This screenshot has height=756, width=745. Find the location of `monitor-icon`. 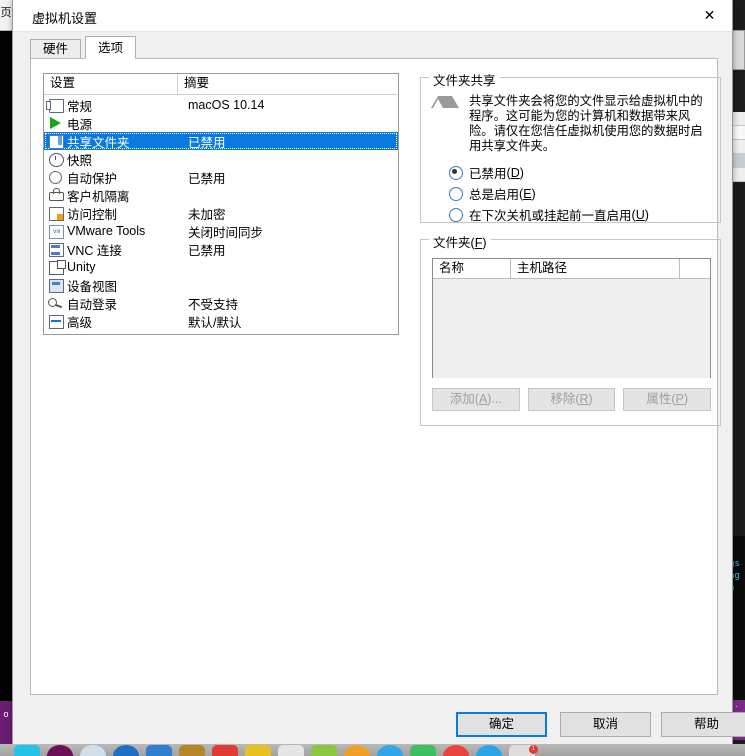

monitor-icon is located at coordinates (56, 105).